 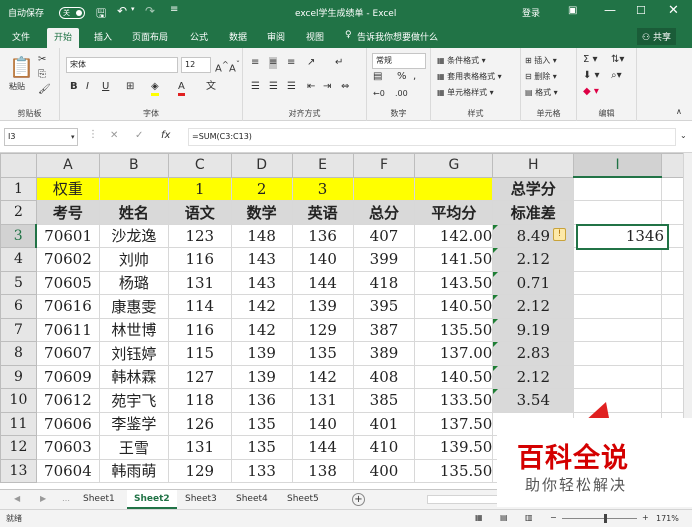 What do you see at coordinates (454, 212) in the screenshot?
I see `cell-g2: 平均分` at bounding box center [454, 212].